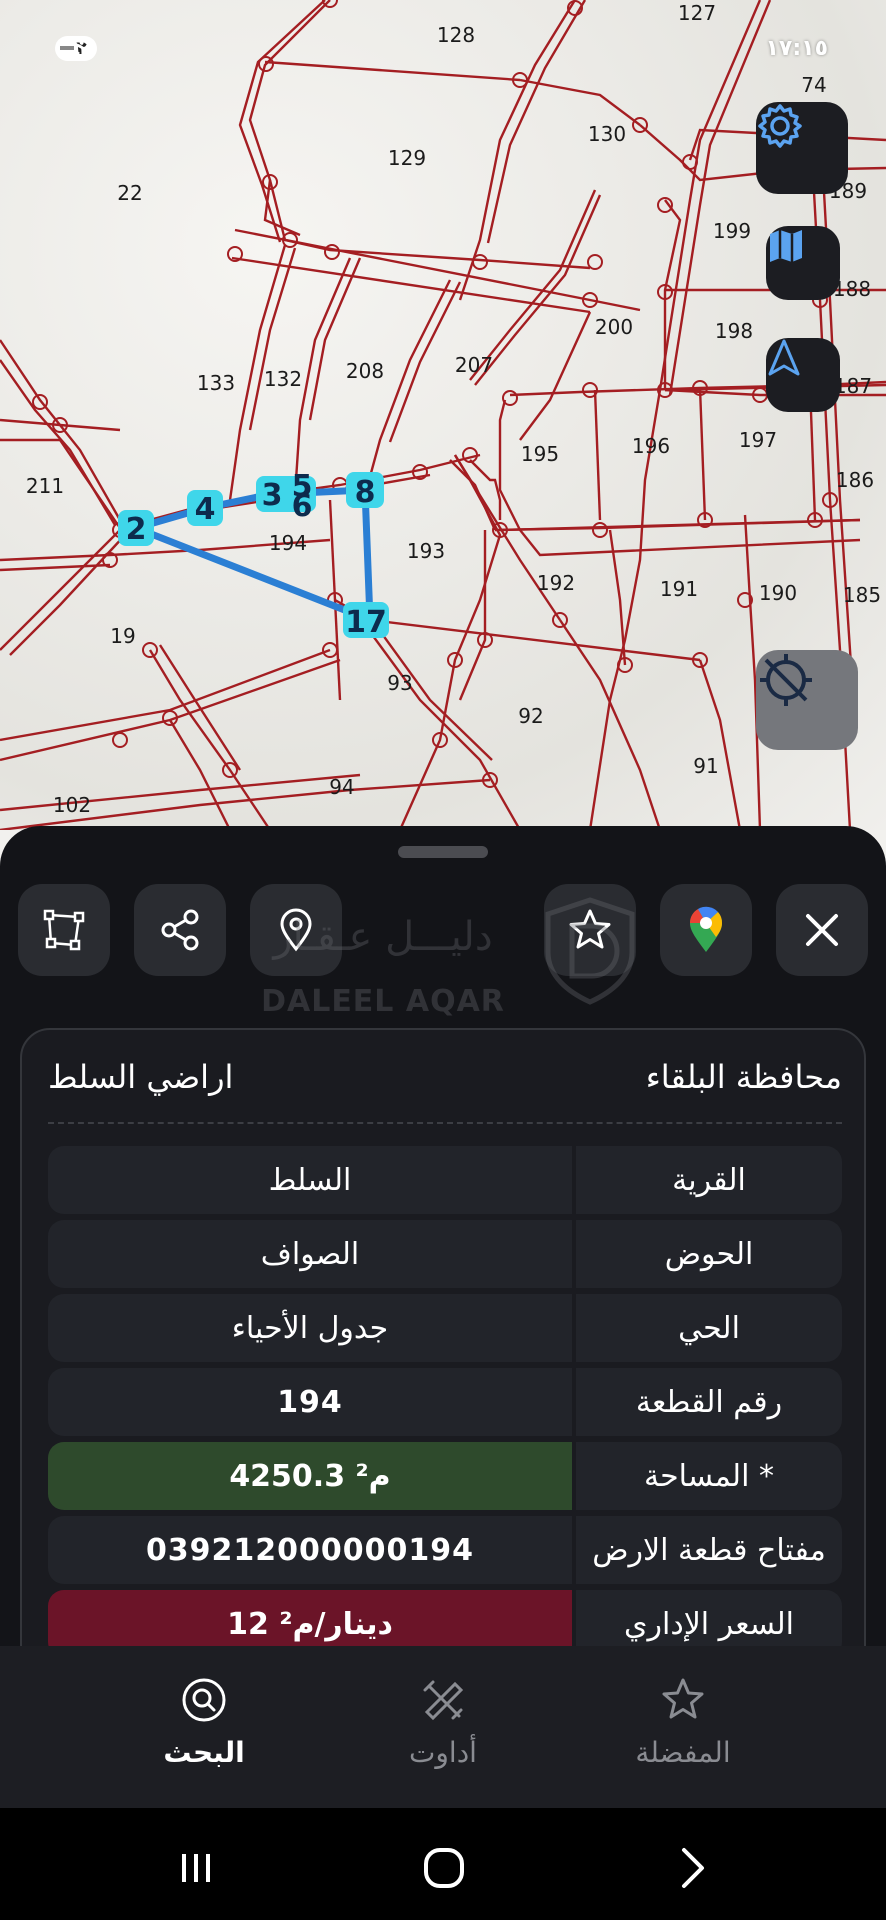 The width and height of the screenshot is (886, 1920). What do you see at coordinates (443, 1752) in the screenshot?
I see `nav-tools-label: أداوت` at bounding box center [443, 1752].